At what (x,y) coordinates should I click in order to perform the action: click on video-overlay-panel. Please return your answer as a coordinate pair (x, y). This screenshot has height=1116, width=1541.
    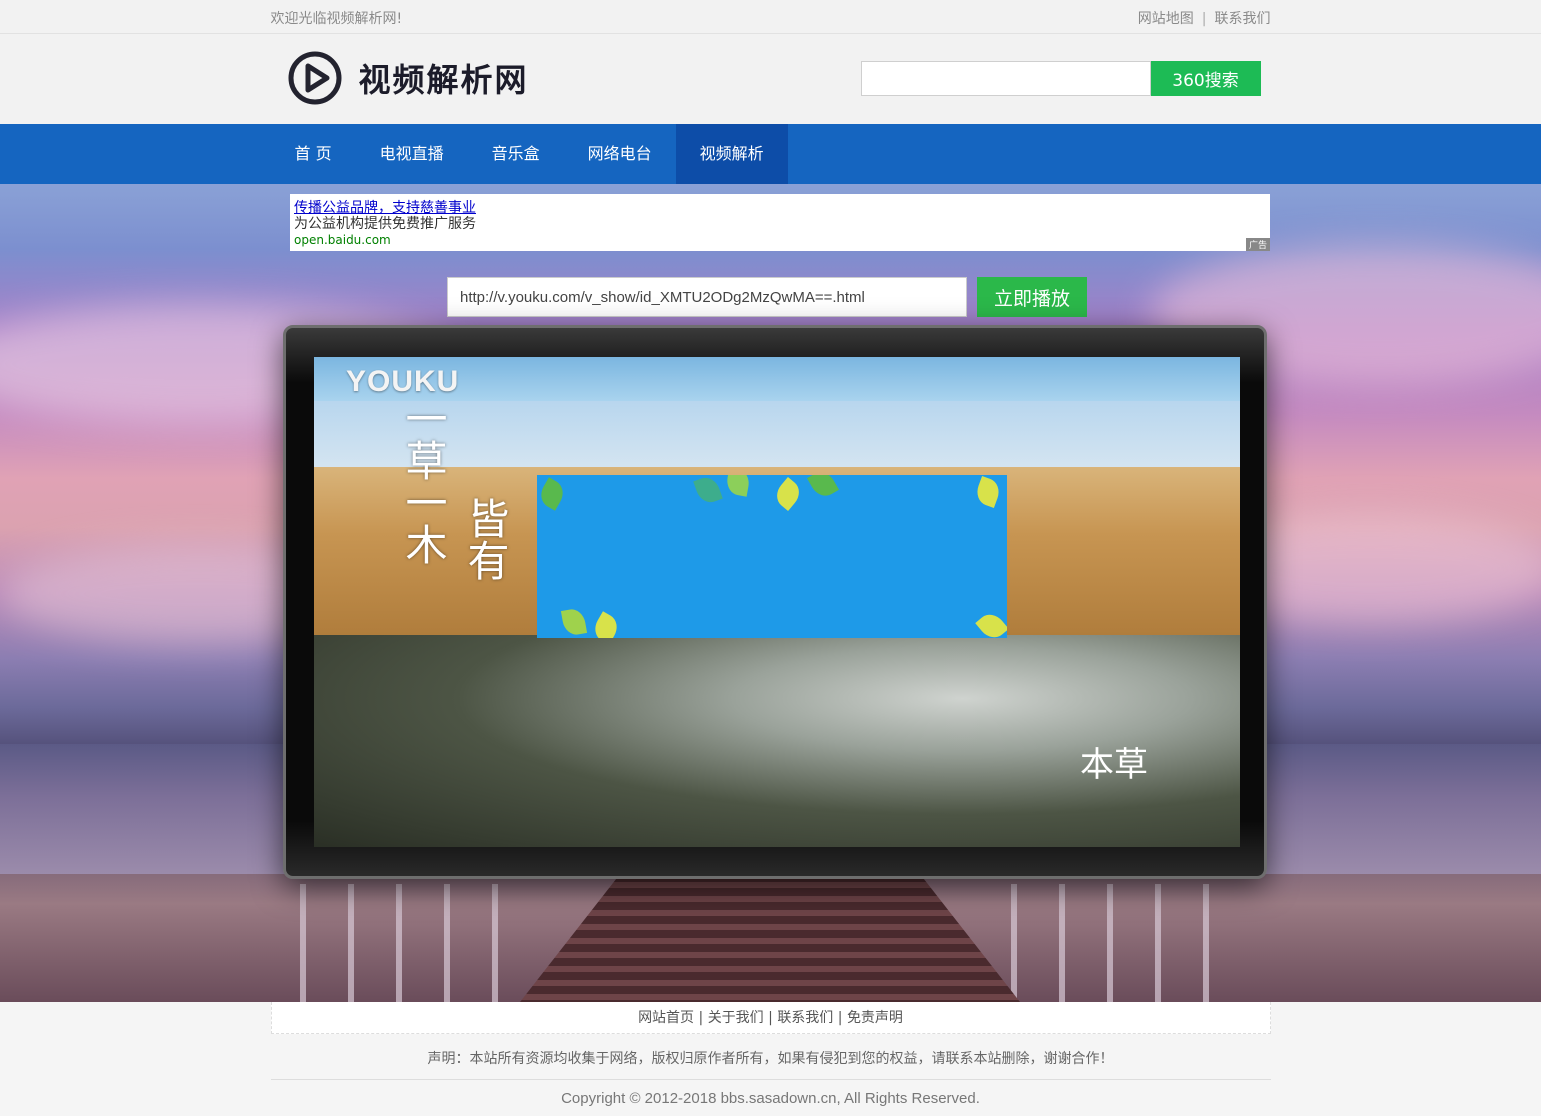
    Looking at the image, I should click on (772, 556).